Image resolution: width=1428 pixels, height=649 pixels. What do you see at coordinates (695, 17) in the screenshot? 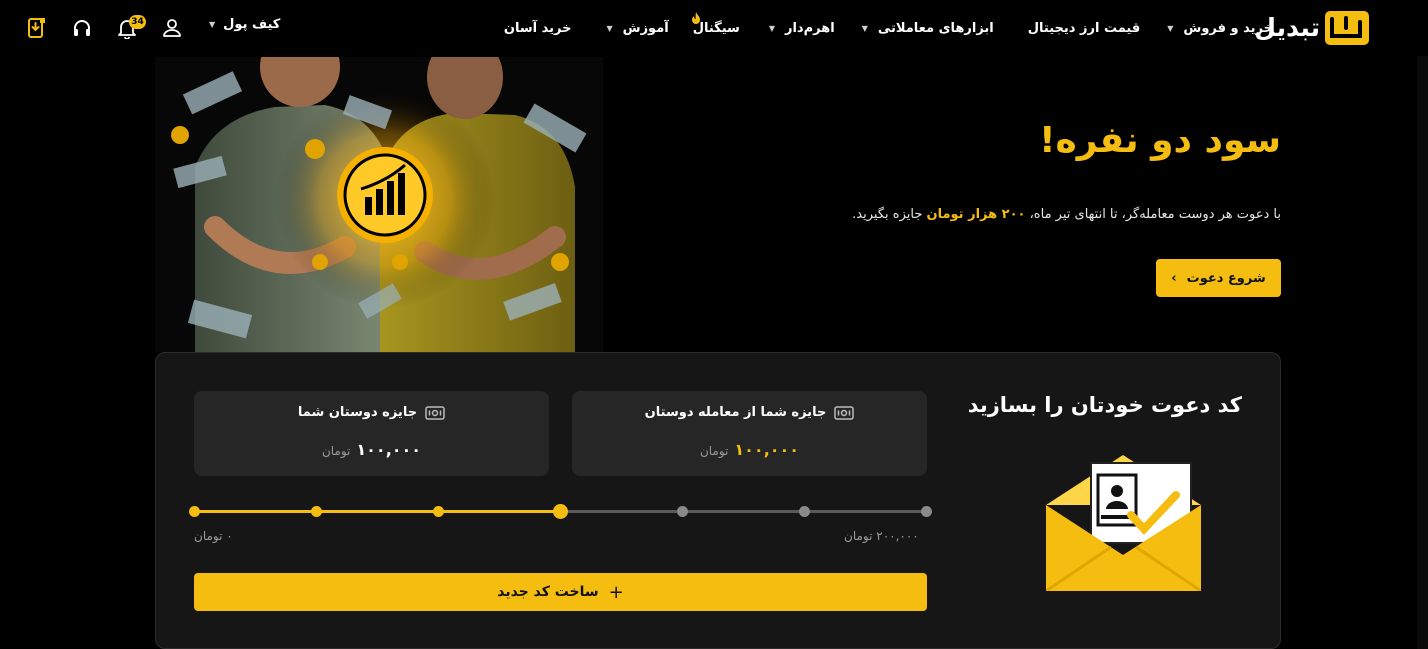
I see `fire-icon` at bounding box center [695, 17].